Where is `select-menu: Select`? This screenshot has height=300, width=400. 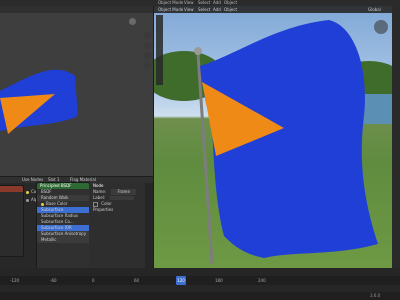 select-menu: Select is located at coordinates (204, 9).